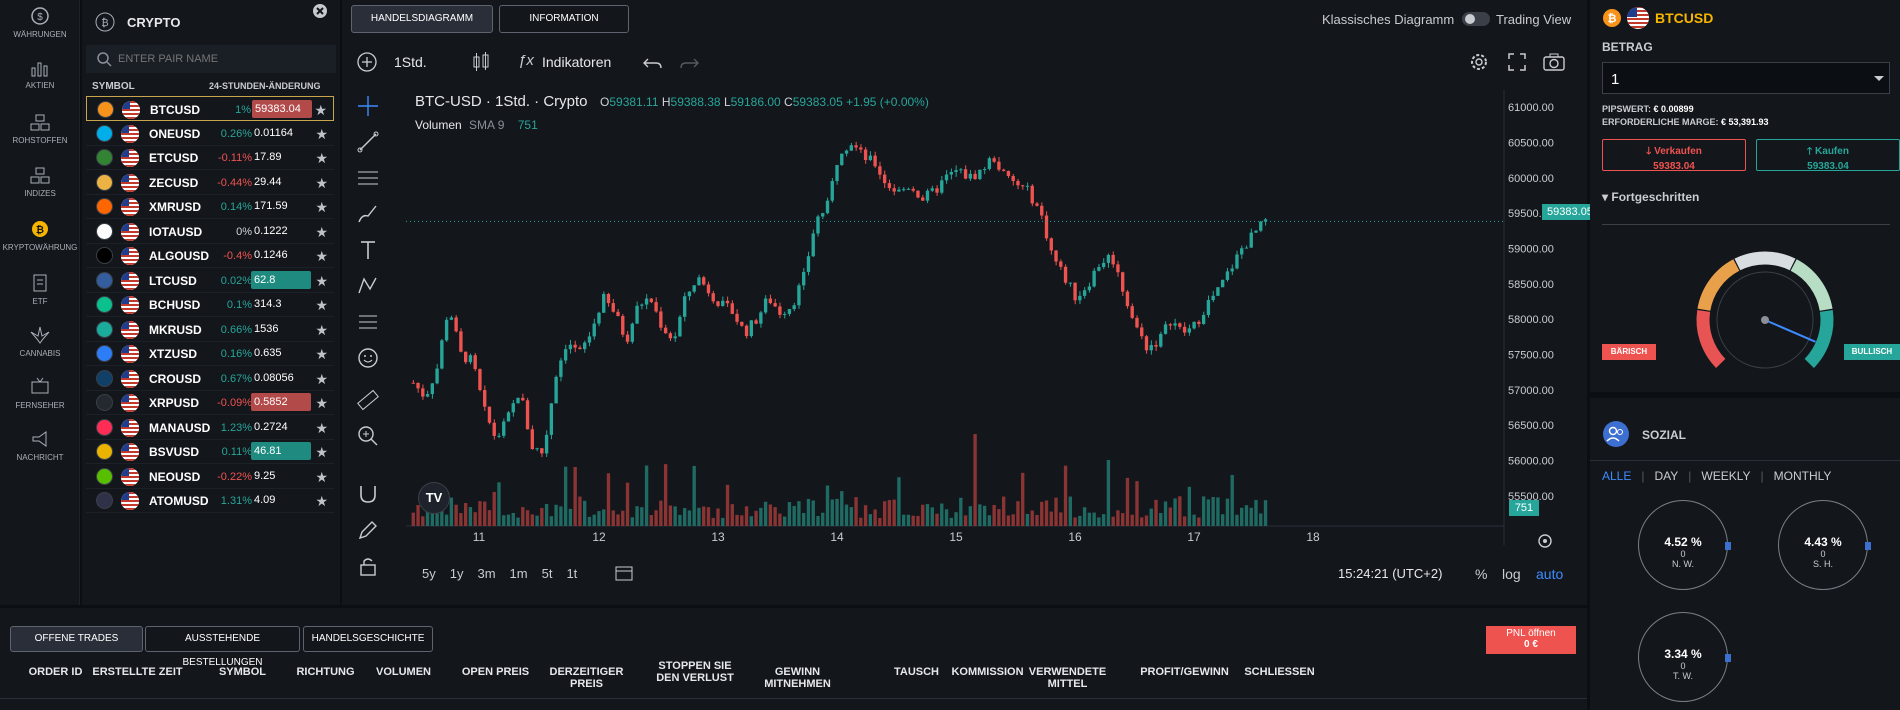 The height and width of the screenshot is (710, 1900). What do you see at coordinates (368, 530) in the screenshot?
I see `pencil-lock-icon` at bounding box center [368, 530].